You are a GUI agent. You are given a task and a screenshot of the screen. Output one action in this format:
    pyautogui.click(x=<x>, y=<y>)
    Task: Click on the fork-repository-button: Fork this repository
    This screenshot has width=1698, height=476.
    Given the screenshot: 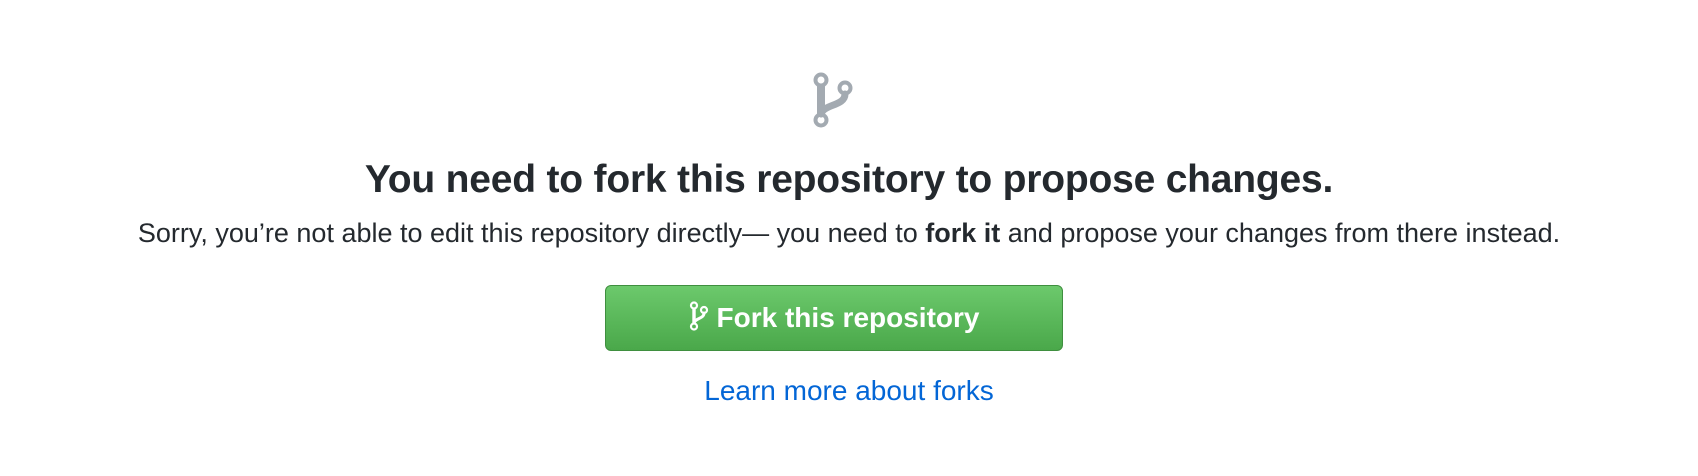 What is the action you would take?
    pyautogui.click(x=834, y=318)
    